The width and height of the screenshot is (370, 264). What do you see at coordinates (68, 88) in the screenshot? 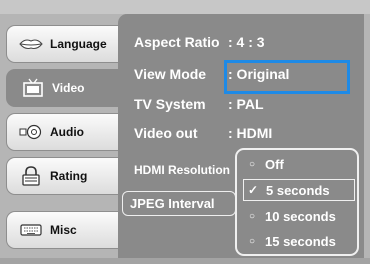
I see `tab-label: Video` at bounding box center [68, 88].